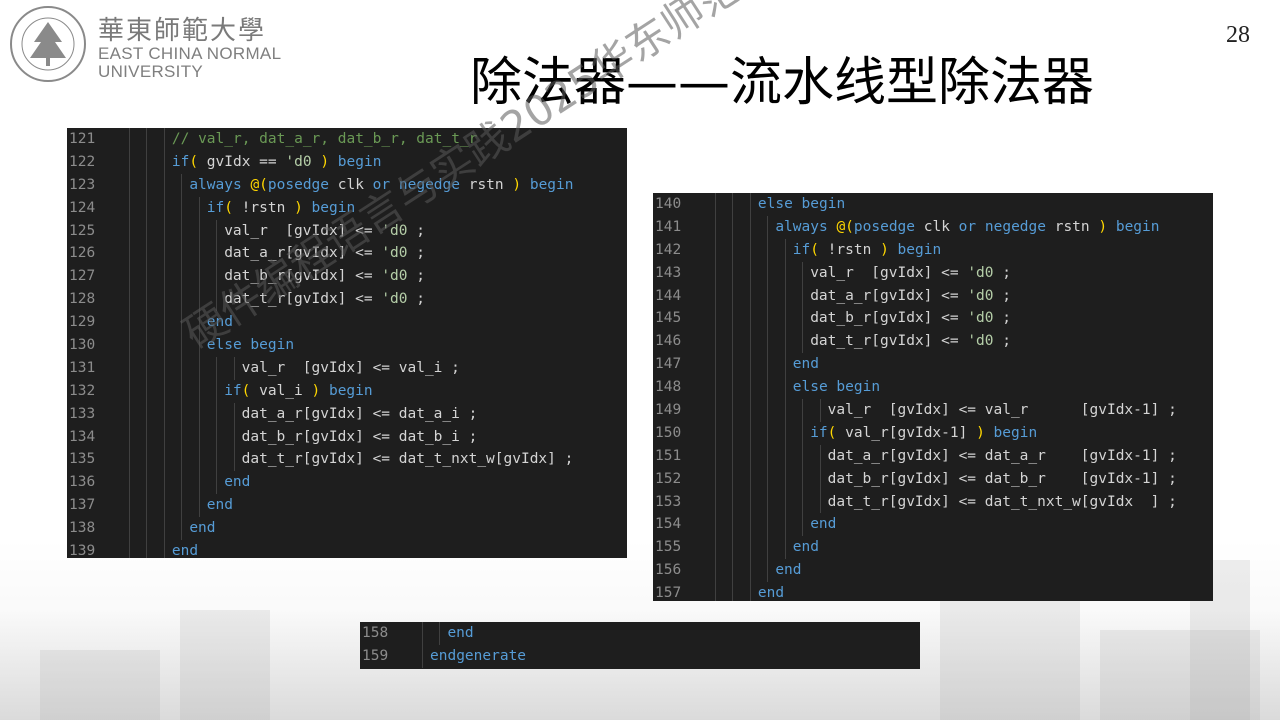 The height and width of the screenshot is (720, 1280). Describe the element at coordinates (668, 501) in the screenshot. I see `line-number: 153` at that location.